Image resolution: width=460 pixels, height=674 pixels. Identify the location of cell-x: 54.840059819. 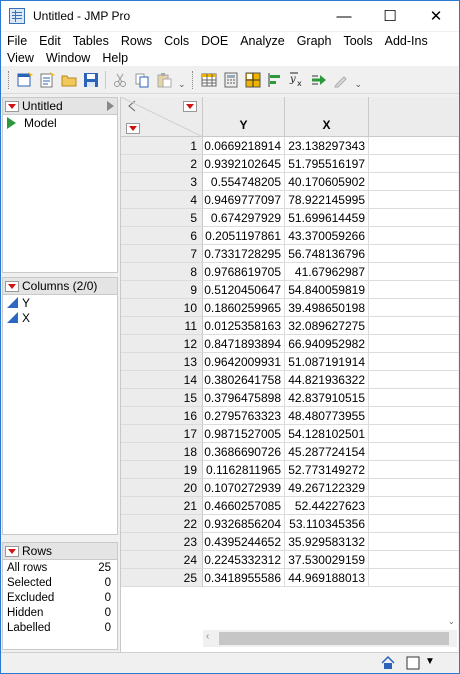
(327, 290).